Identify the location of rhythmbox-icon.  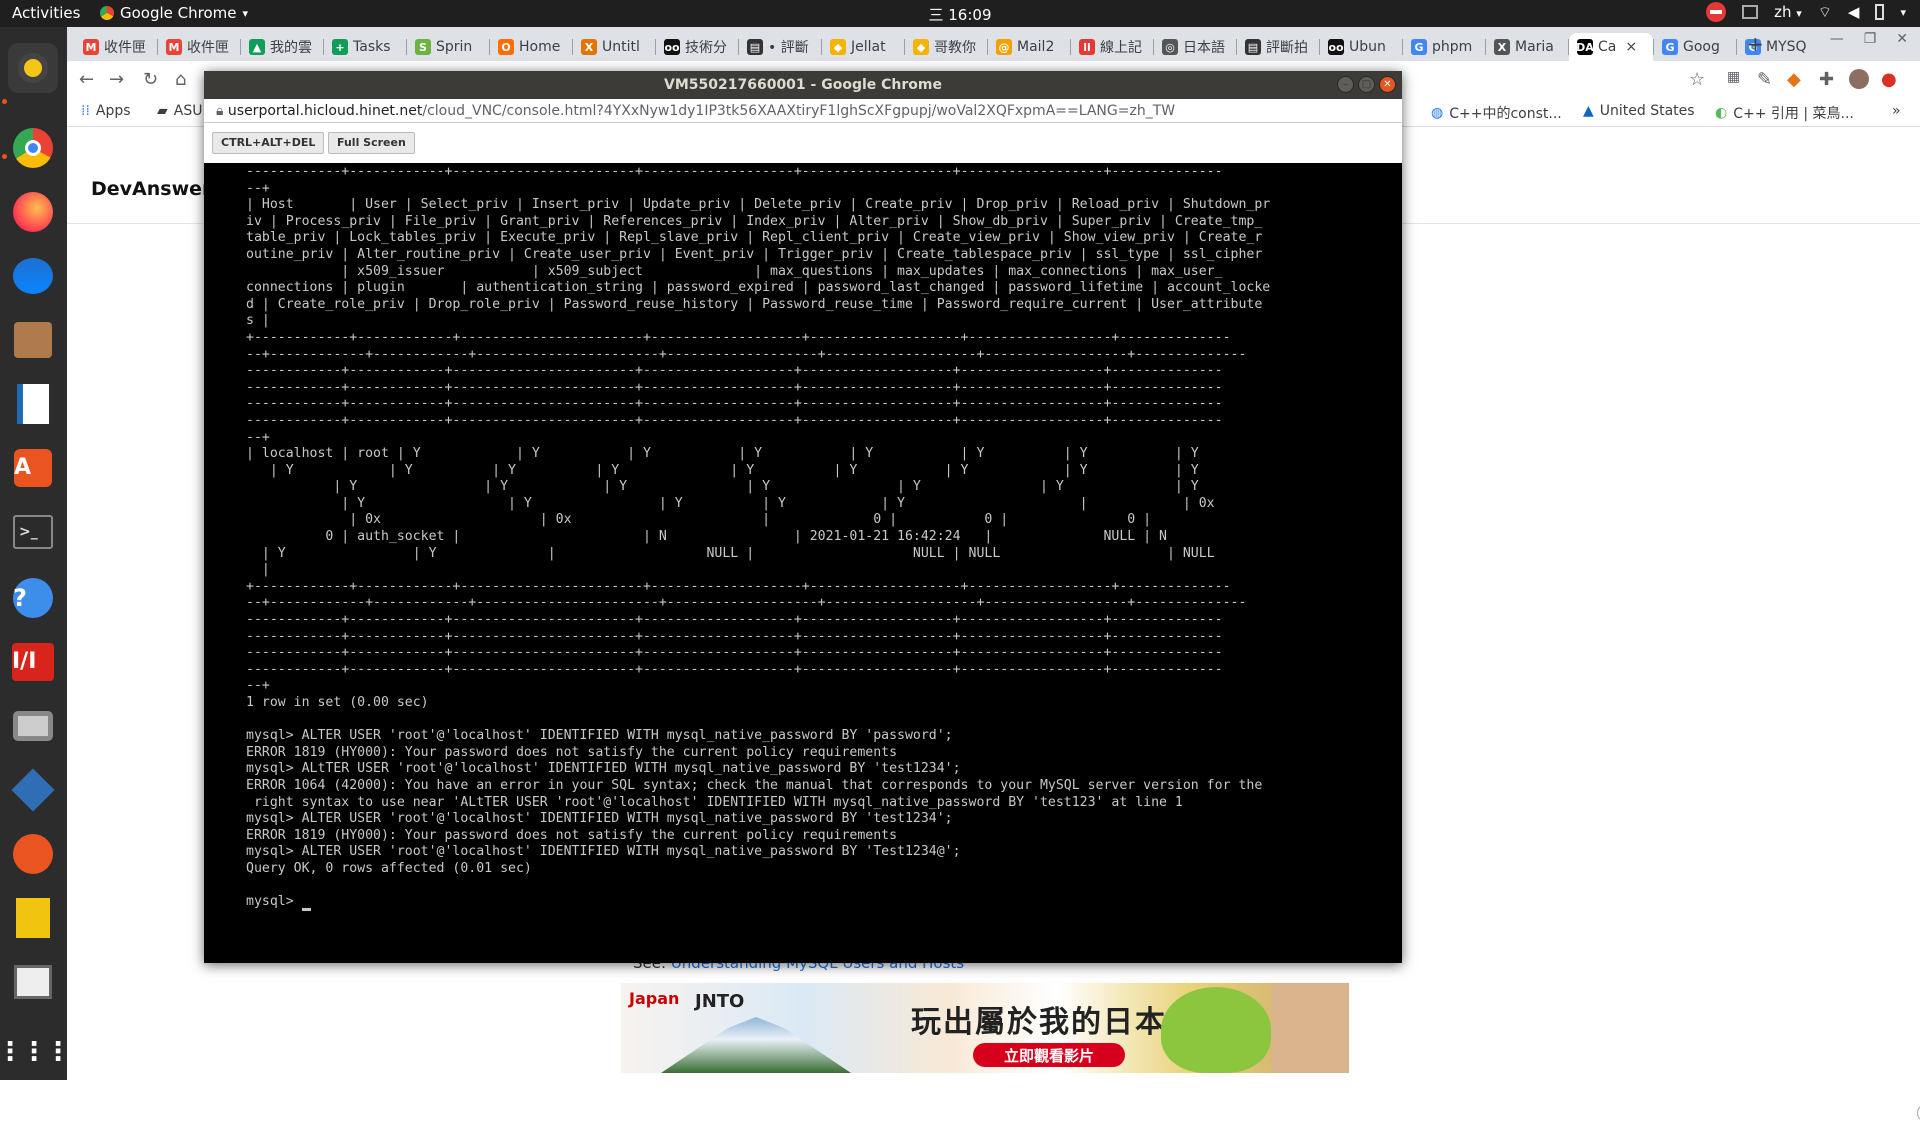
(33, 68).